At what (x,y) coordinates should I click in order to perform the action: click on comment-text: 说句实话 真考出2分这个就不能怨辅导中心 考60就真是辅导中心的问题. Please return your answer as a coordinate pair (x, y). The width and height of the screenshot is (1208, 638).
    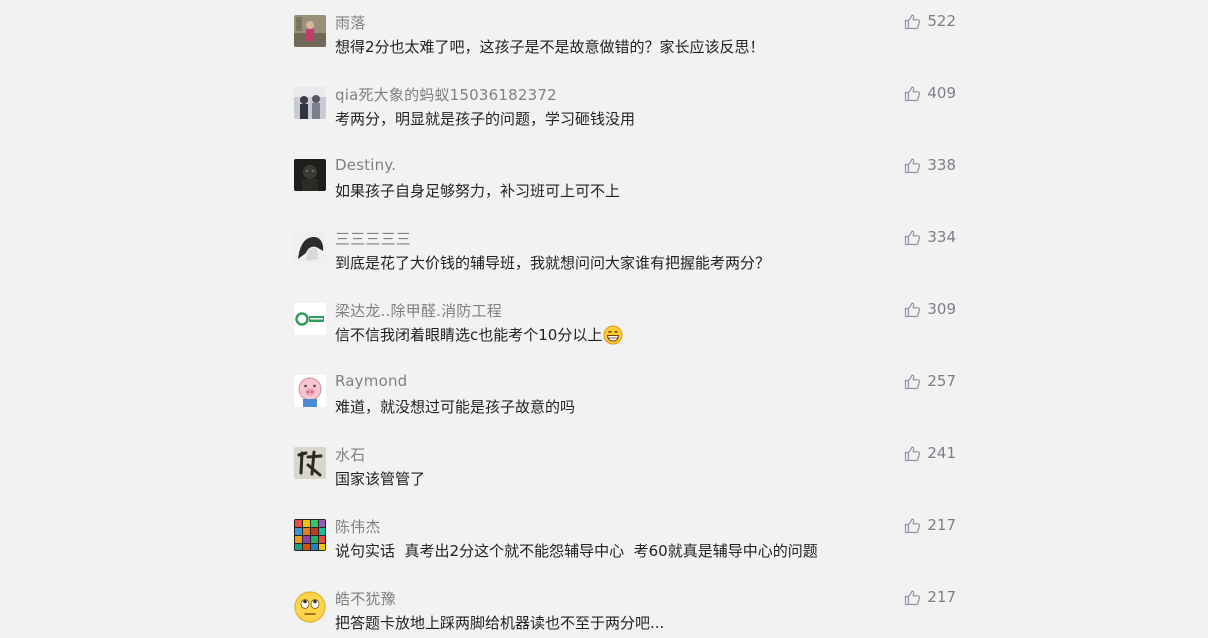
    Looking at the image, I should click on (576, 551).